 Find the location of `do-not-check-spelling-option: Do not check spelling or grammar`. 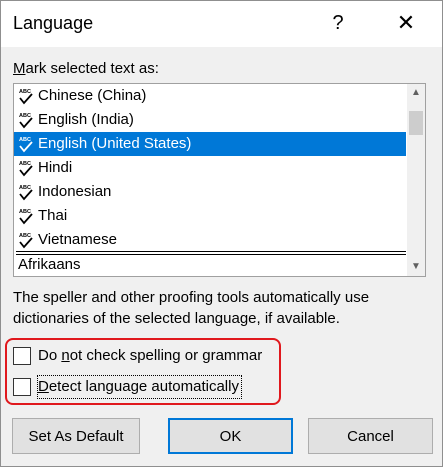

do-not-check-spelling-option: Do not check spelling or grammar is located at coordinates (144, 356).